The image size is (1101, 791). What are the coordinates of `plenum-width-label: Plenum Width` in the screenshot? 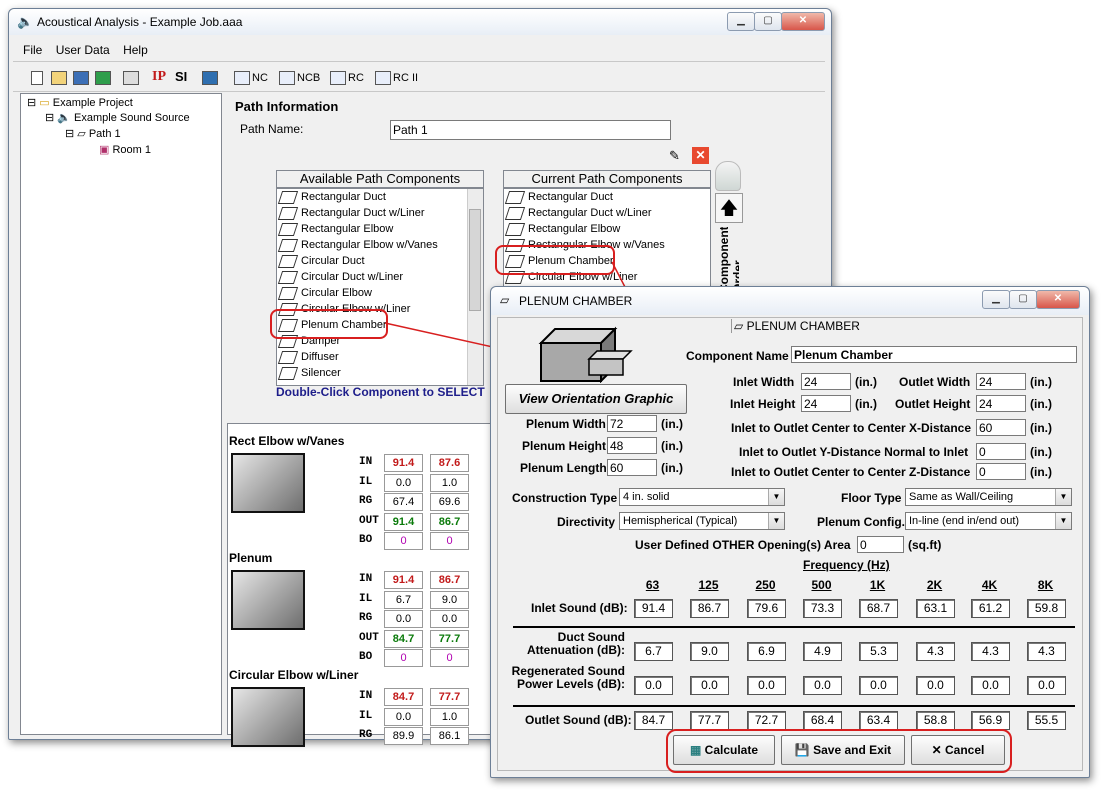 It's located at (566, 424).